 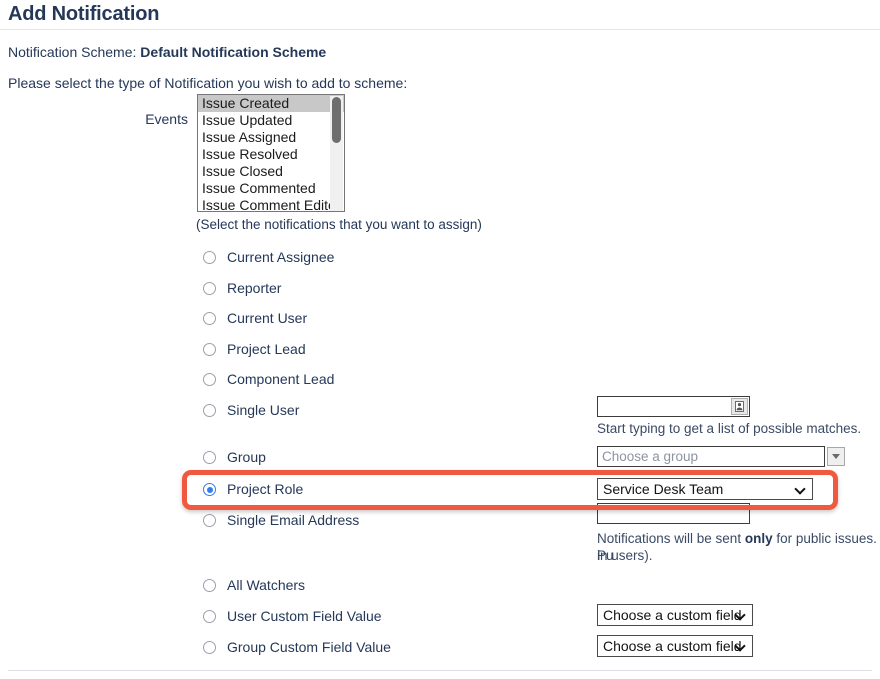 What do you see at coordinates (440, 351) in the screenshot?
I see `option-row-project-lead: Project Lead` at bounding box center [440, 351].